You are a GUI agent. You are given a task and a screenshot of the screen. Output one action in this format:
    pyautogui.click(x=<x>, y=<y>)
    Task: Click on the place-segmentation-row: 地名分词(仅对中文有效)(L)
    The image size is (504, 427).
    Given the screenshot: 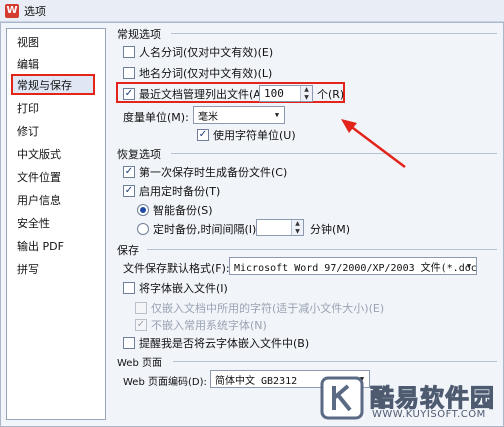 What is the action you would take?
    pyautogui.click(x=197, y=73)
    